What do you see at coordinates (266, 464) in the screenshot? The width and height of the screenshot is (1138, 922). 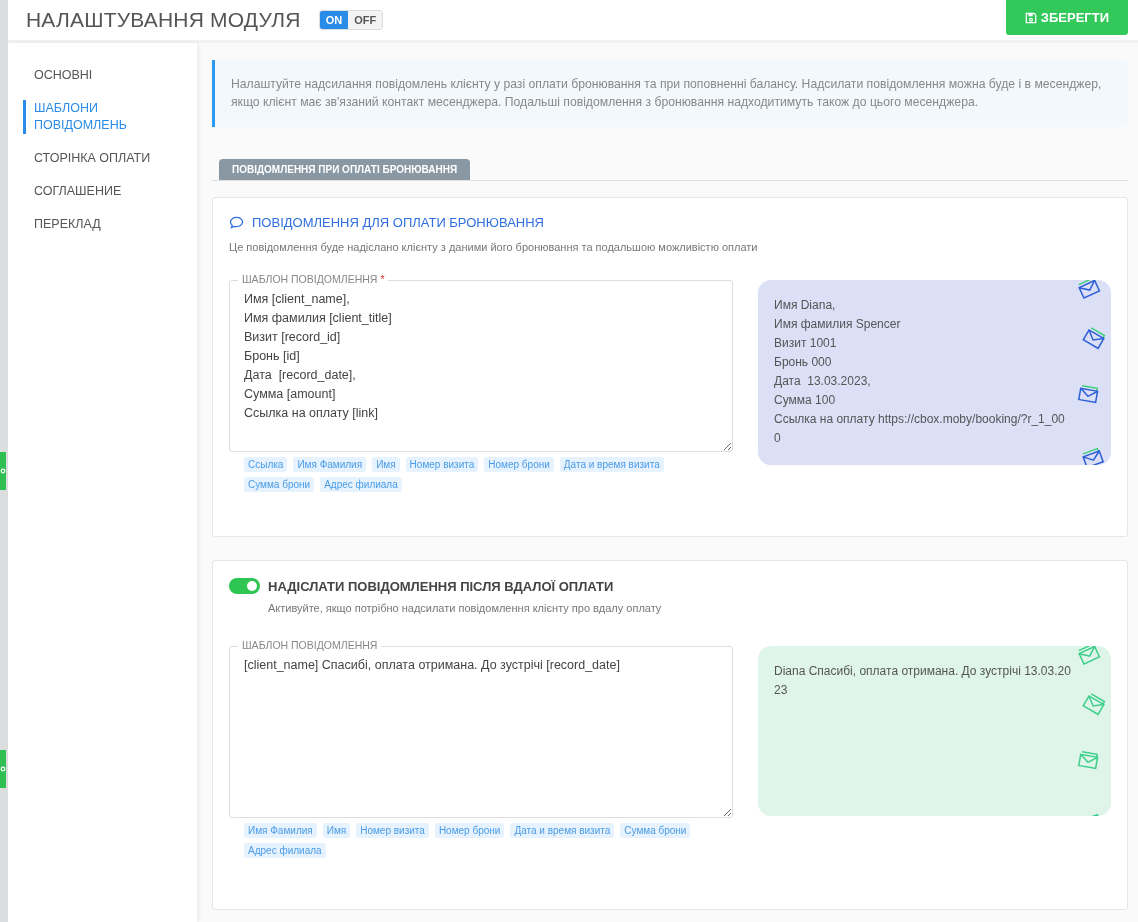 I see `variable-tag: Ссылка` at bounding box center [266, 464].